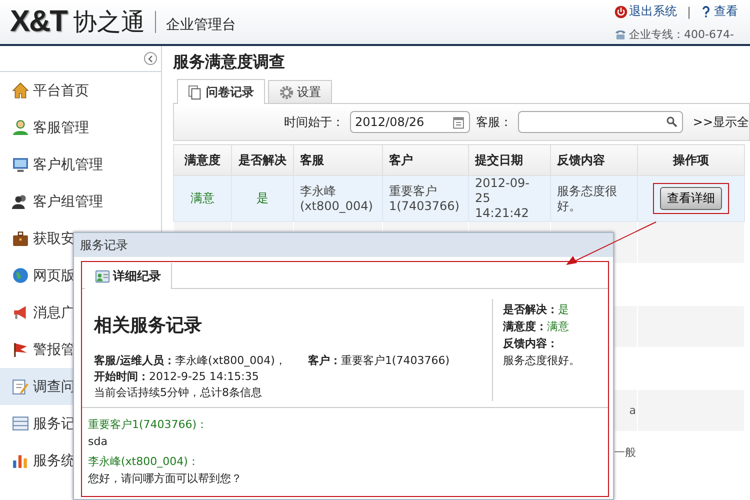 The height and width of the screenshot is (500, 750). What do you see at coordinates (336, 198) in the screenshot?
I see `table-cell: 李永峰(xt800_004)` at bounding box center [336, 198].